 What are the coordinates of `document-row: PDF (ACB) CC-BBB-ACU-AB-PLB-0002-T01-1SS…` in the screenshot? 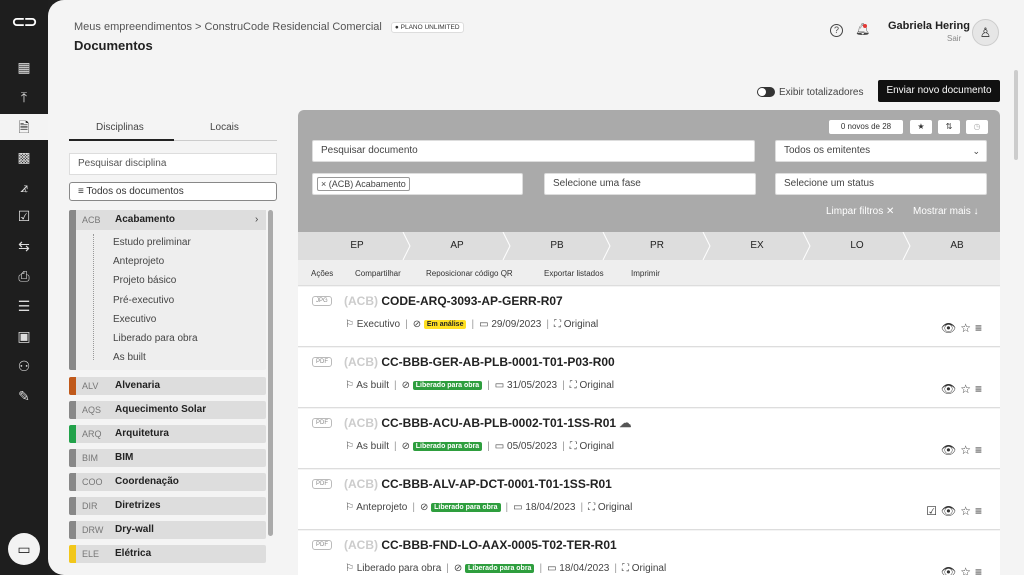 It's located at (649, 439).